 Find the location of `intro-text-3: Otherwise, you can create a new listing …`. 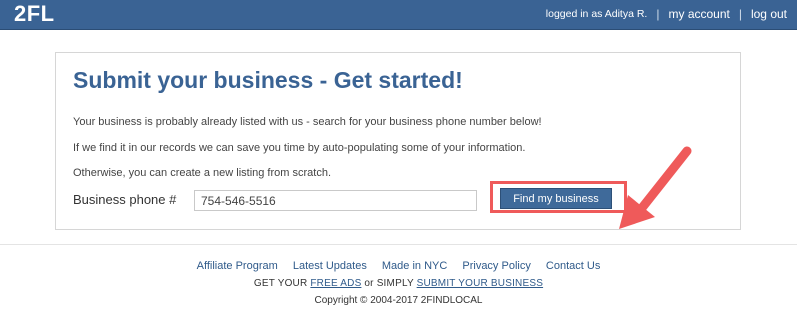

intro-text-3: Otherwise, you can create a new listing … is located at coordinates (202, 173).